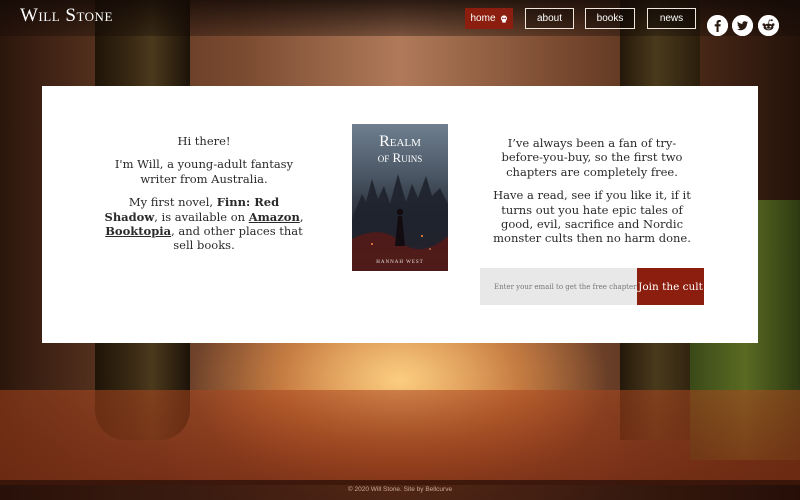 This screenshot has width=800, height=500. Describe the element at coordinates (503, 18) in the screenshot. I see `skull-icon` at that location.